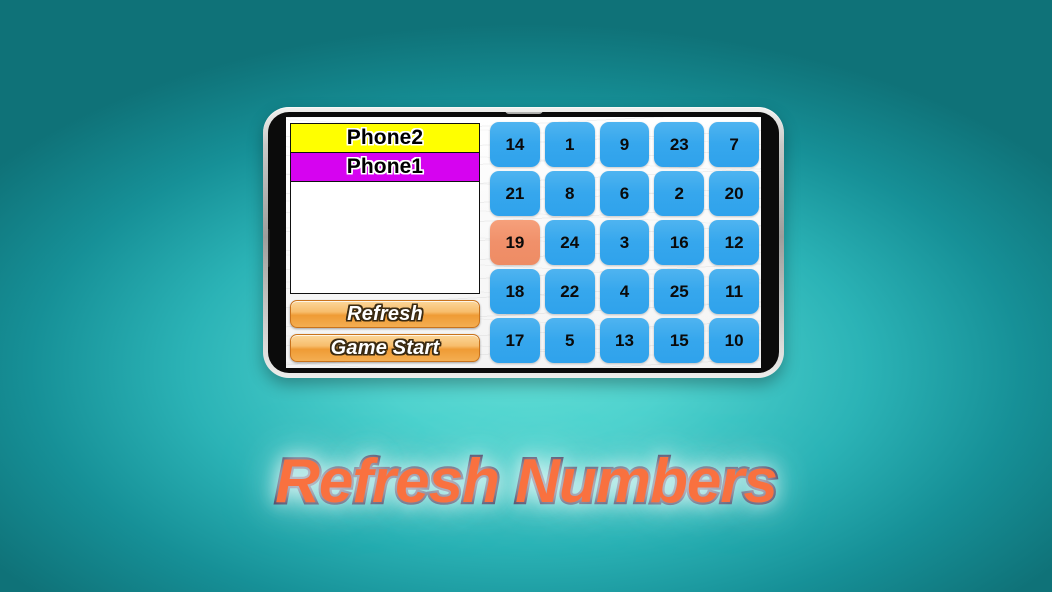  I want to click on number-tile: 10, so click(734, 340).